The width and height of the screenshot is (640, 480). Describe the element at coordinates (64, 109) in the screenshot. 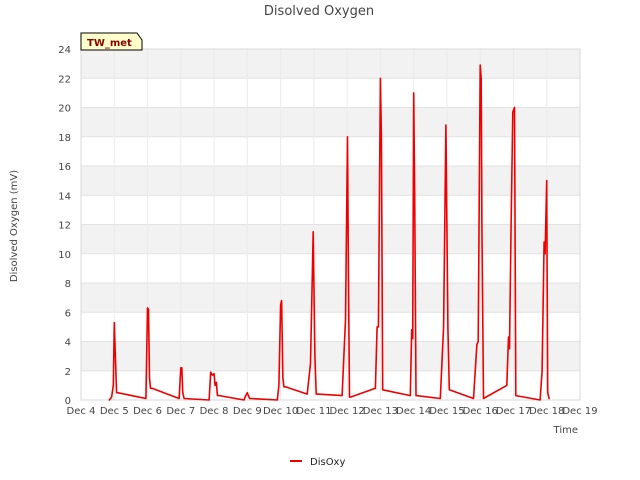

I see `y-tick-label: 20` at that location.